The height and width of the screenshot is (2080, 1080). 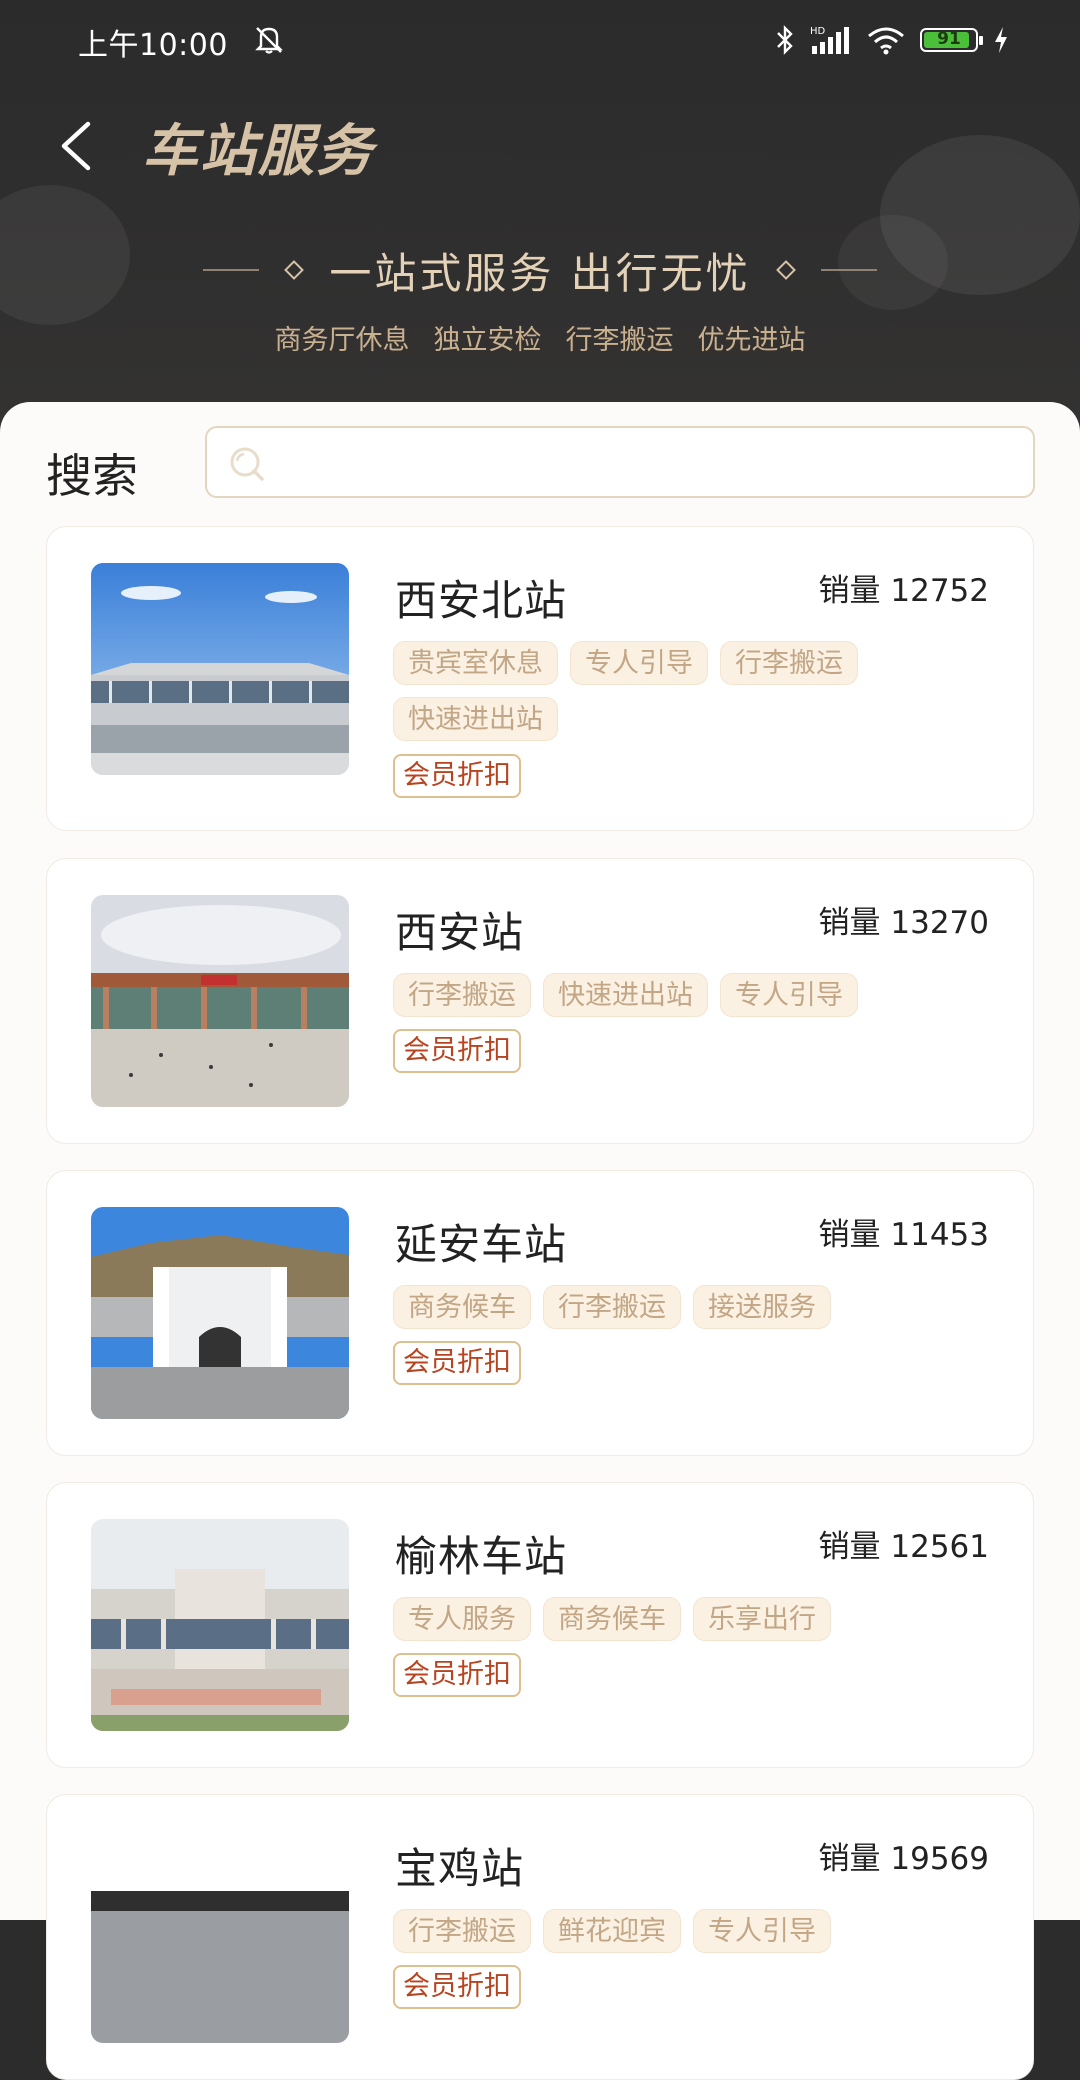 What do you see at coordinates (269, 40) in the screenshot?
I see `mute-bell-icon` at bounding box center [269, 40].